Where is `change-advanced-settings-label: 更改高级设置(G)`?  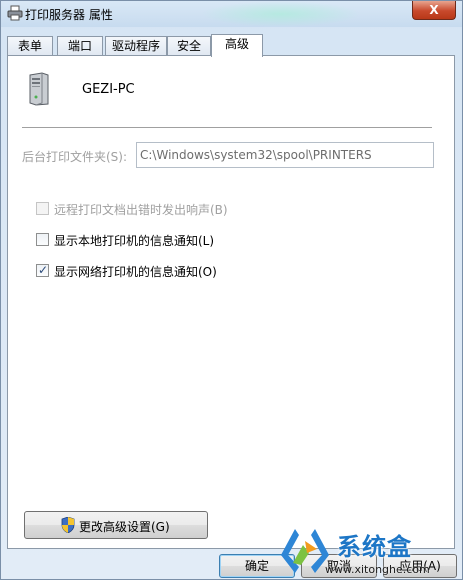
change-advanced-settings-label: 更改高级设置(G) is located at coordinates (124, 527).